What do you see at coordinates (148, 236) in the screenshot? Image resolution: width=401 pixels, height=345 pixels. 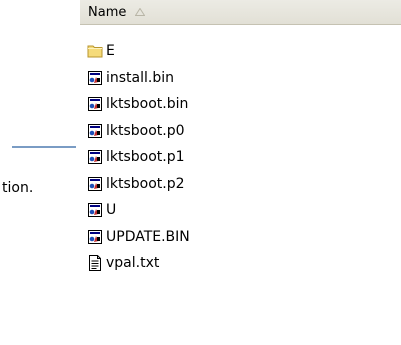 I see `file-name: UPDATE.BIN` at bounding box center [148, 236].